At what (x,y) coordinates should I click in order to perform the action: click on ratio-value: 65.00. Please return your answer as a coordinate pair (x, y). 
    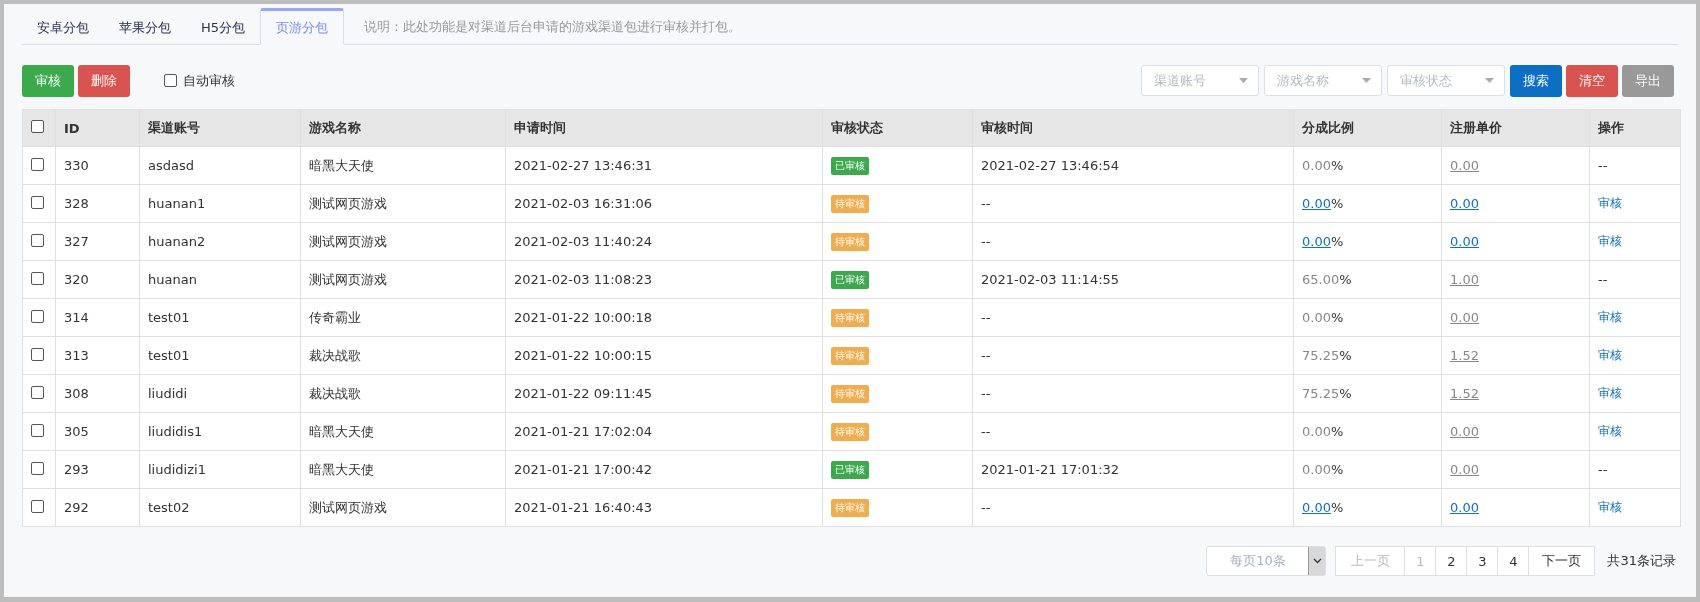
    Looking at the image, I should click on (1321, 279).